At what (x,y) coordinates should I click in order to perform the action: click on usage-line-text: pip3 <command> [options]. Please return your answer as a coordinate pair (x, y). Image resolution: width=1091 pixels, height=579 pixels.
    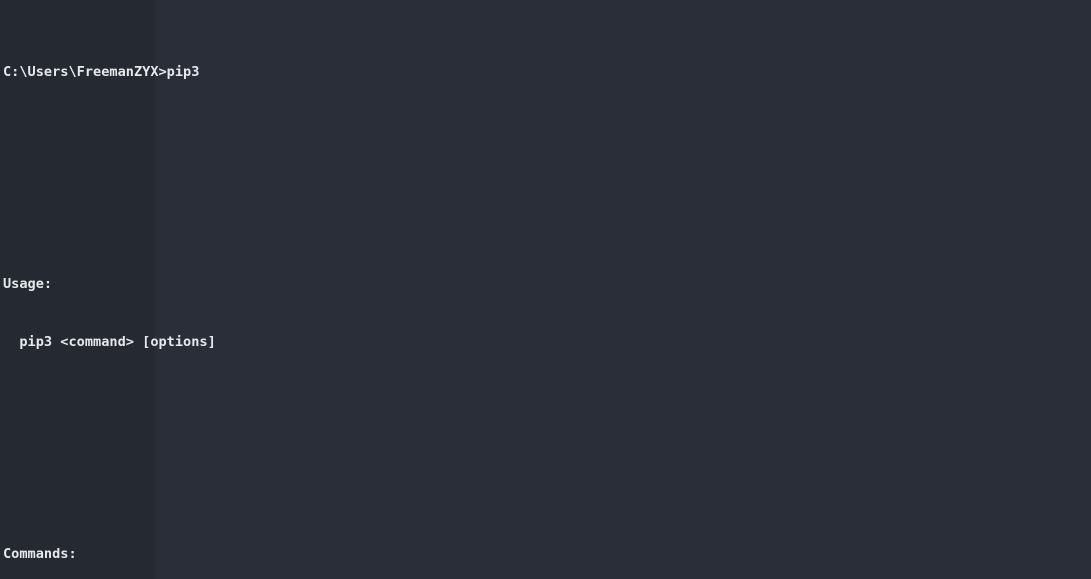
    Looking at the image, I should click on (109, 342).